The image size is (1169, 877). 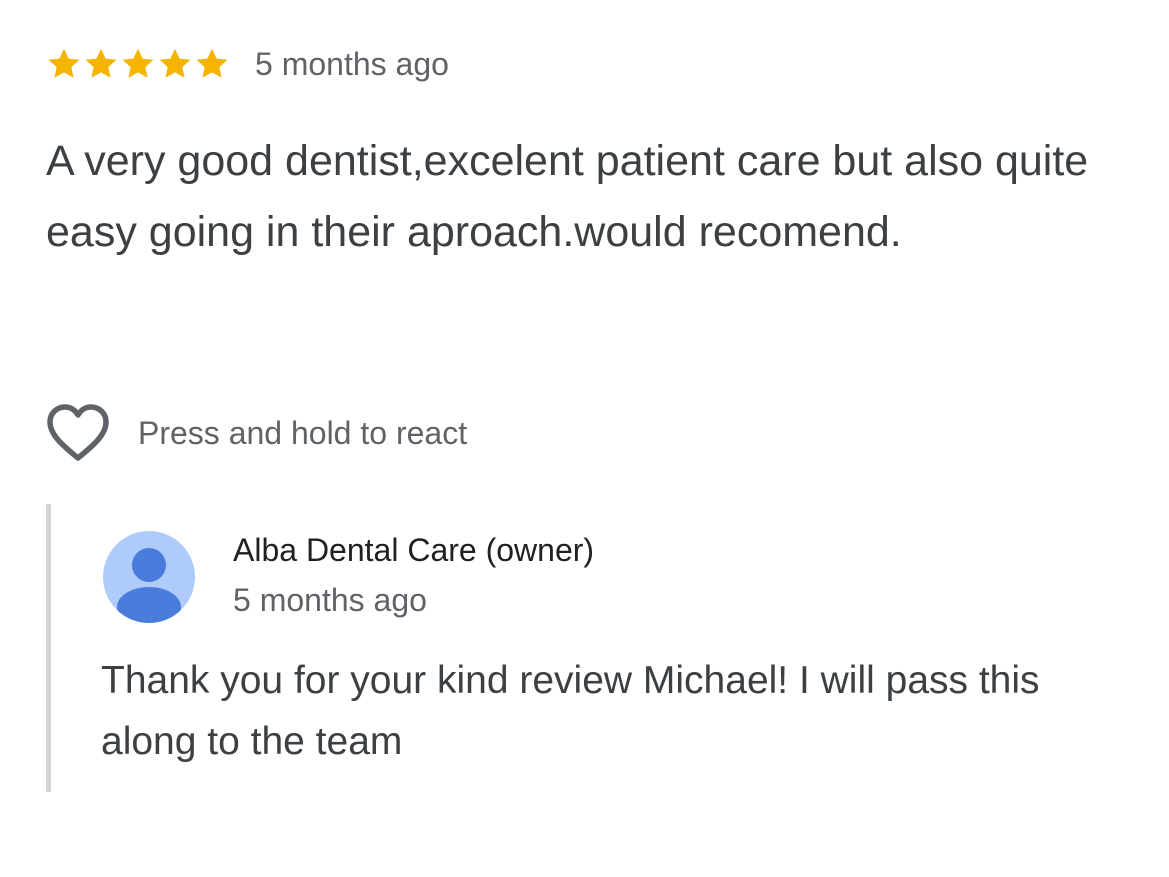 I want to click on star-rating, so click(x=138, y=64).